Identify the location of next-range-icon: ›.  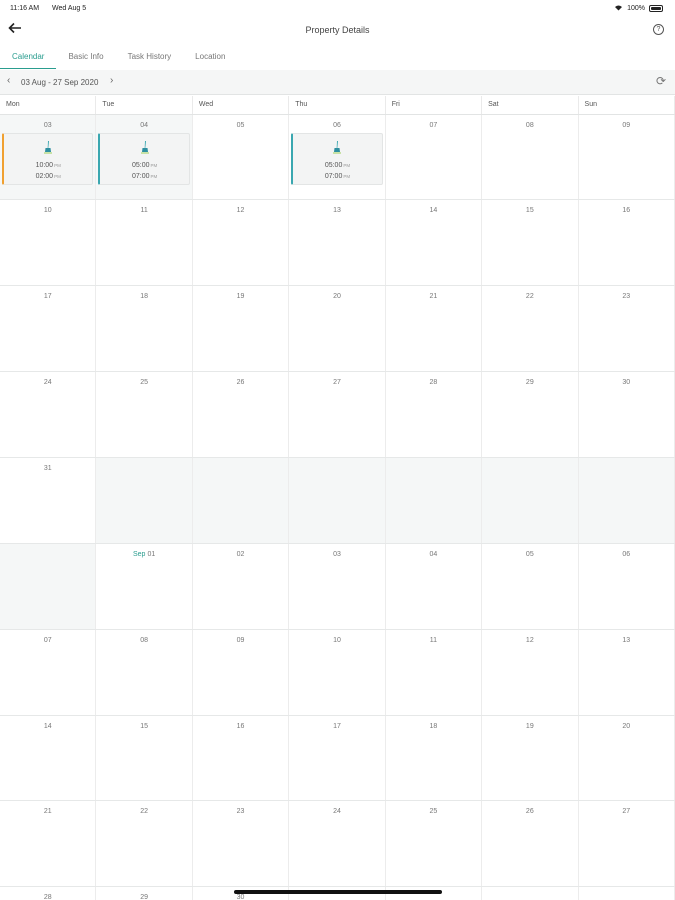
(111, 80).